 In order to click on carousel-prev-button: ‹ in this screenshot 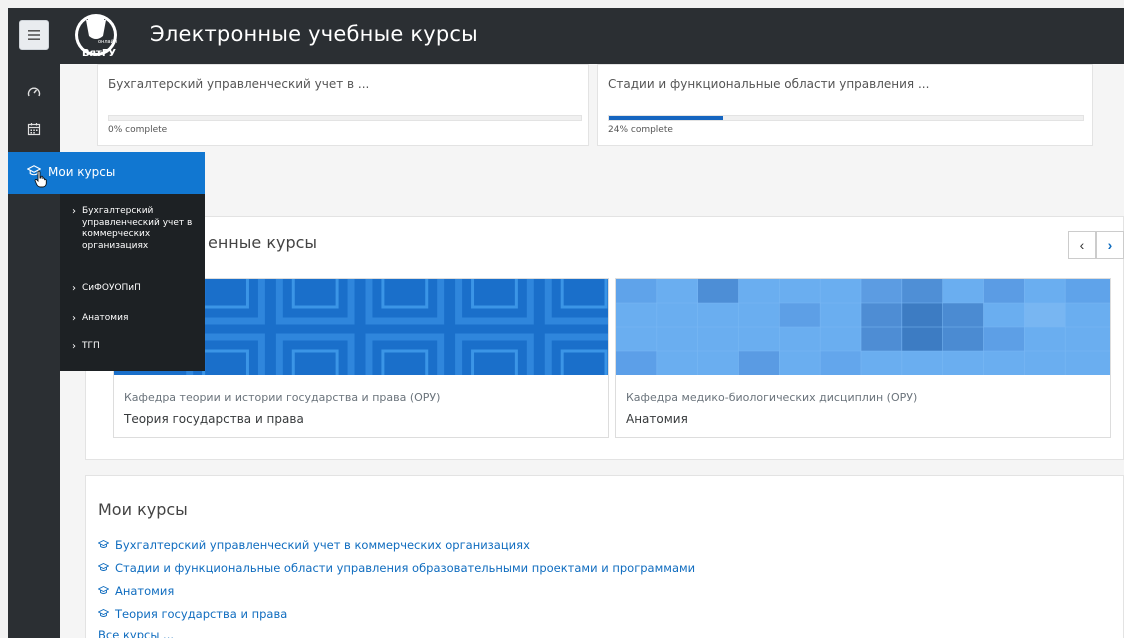, I will do `click(1082, 245)`.